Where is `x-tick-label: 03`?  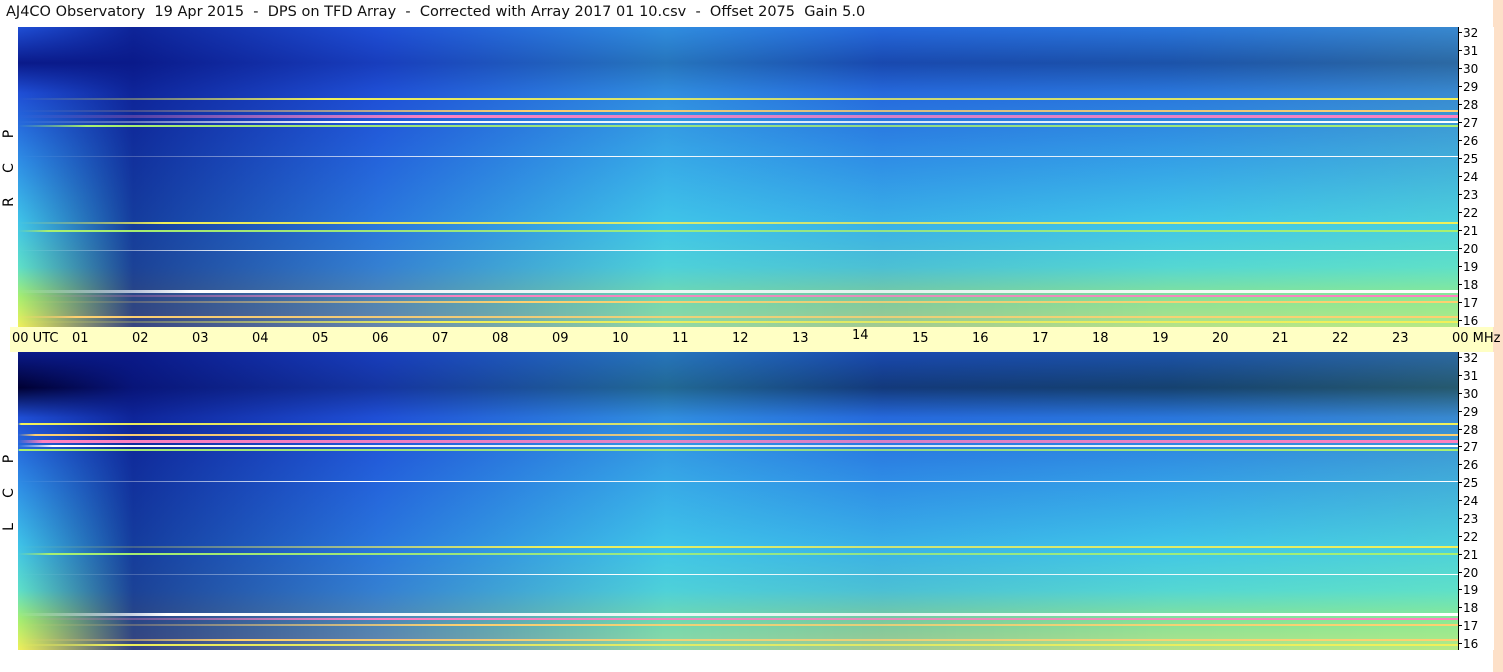
x-tick-label: 03 is located at coordinates (200, 338).